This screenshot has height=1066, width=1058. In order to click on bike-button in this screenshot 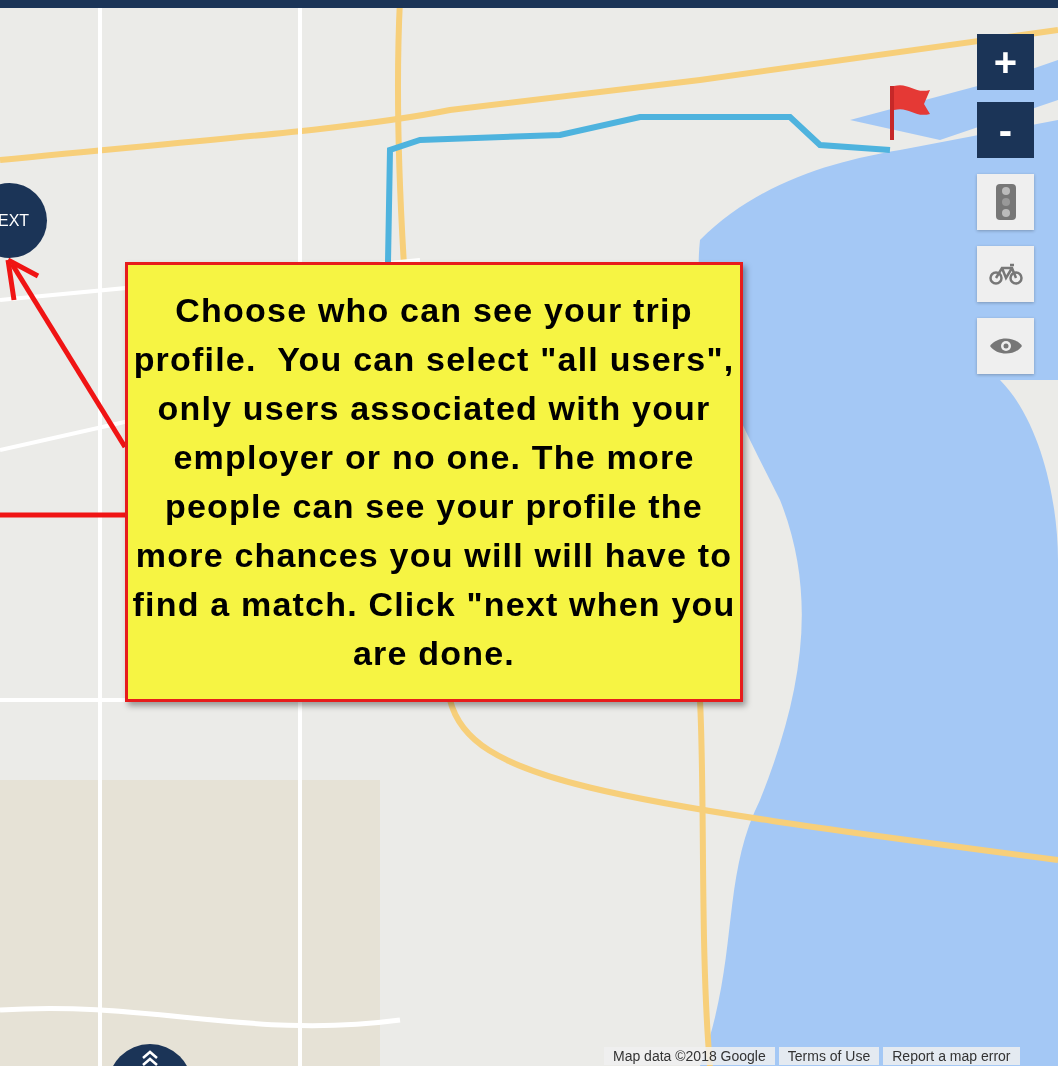, I will do `click(1005, 274)`.